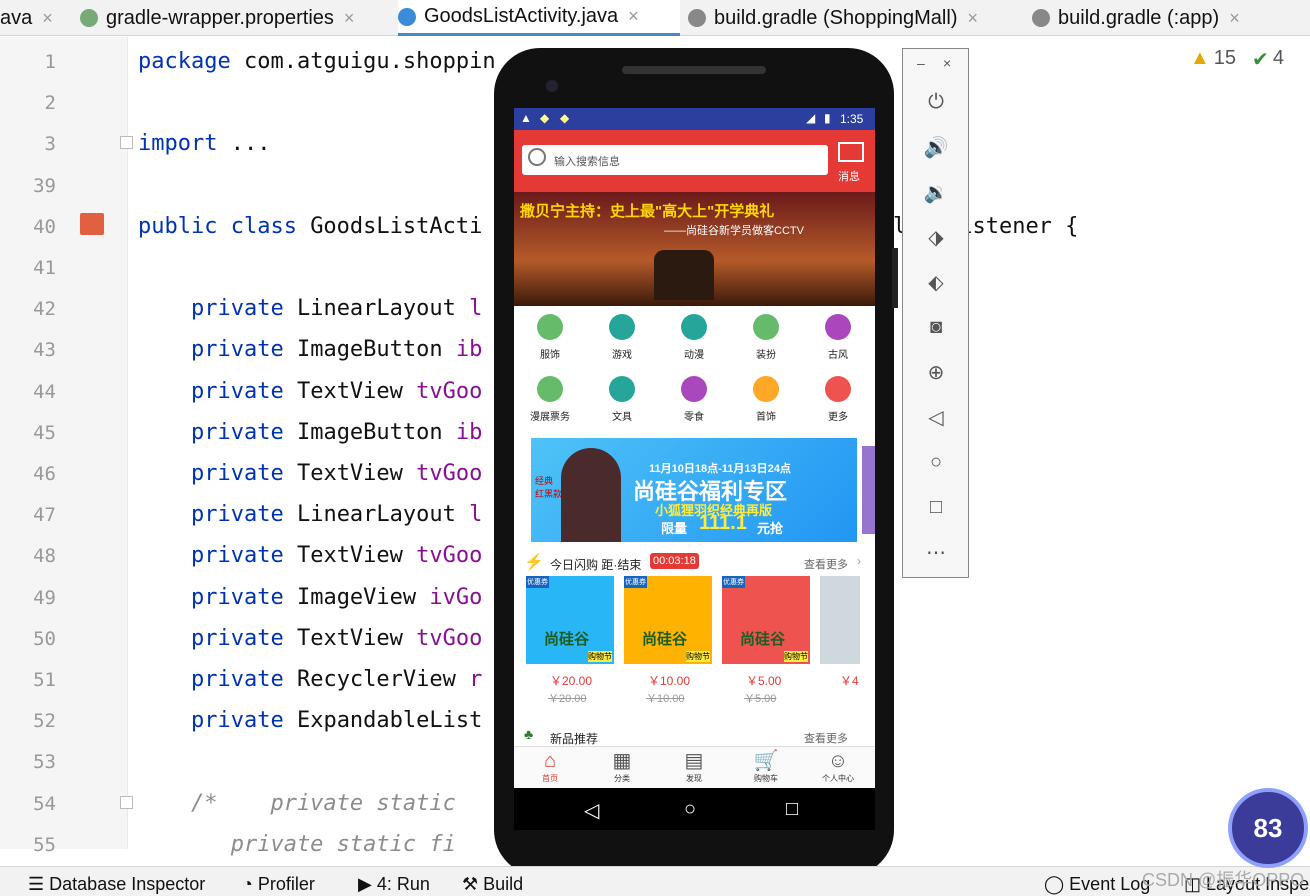 The width and height of the screenshot is (1310, 896). What do you see at coordinates (116, 884) in the screenshot?
I see `database-inspector-tab: ☰ Database Inspector` at bounding box center [116, 884].